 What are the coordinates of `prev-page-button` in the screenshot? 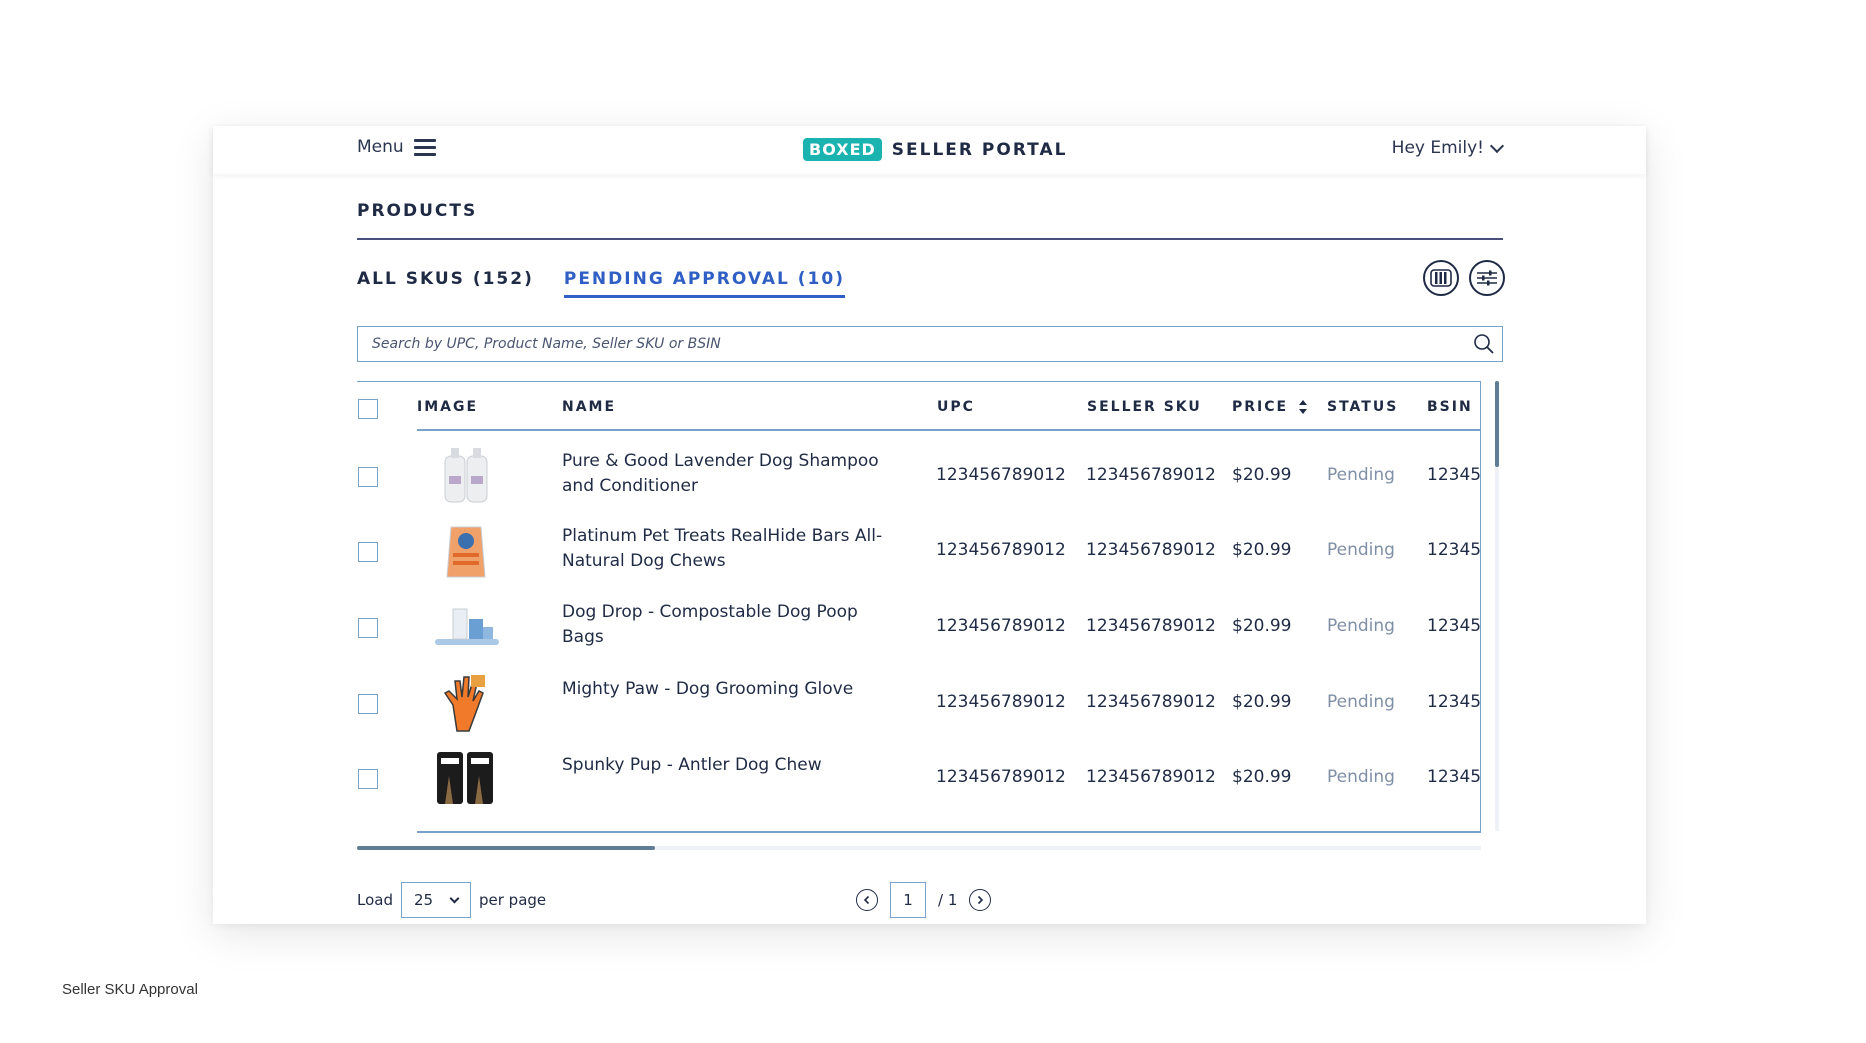 It's located at (867, 900).